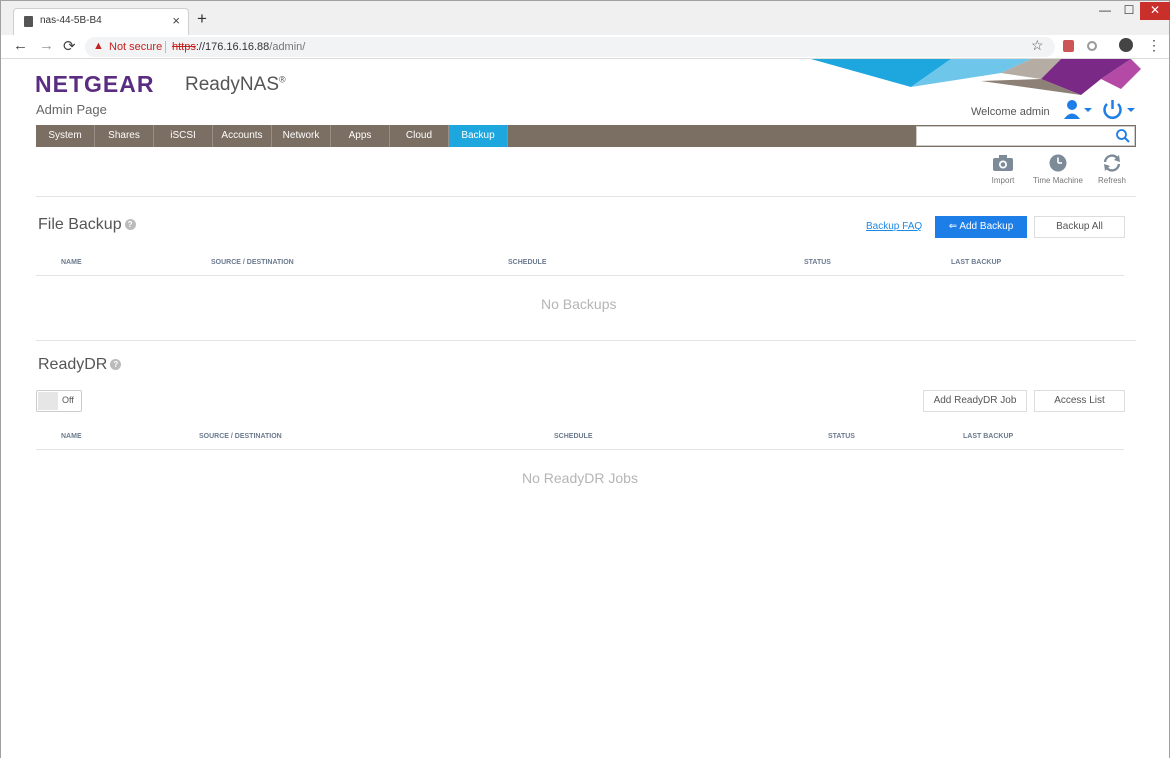 The height and width of the screenshot is (758, 1170). Describe the element at coordinates (1126, 45) in the screenshot. I see `profile-icon` at that location.